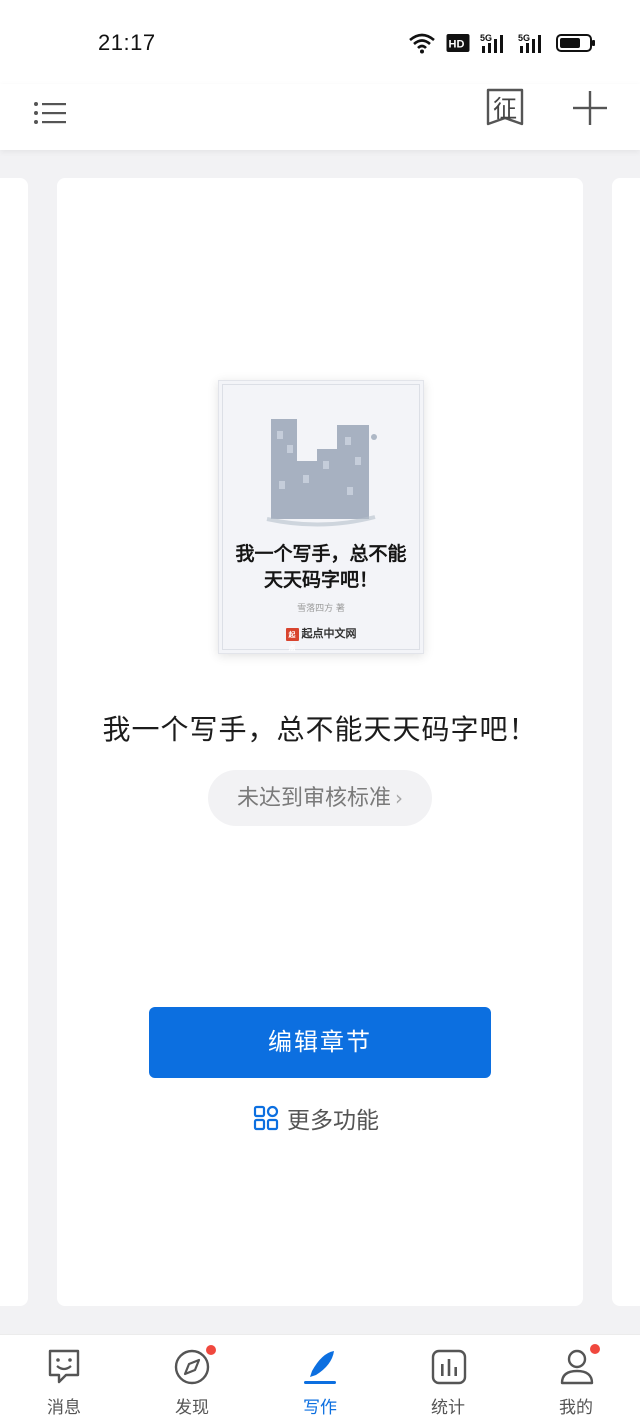 This screenshot has height=1422, width=640. Describe the element at coordinates (320, 1367) in the screenshot. I see `quill-pen-icon` at that location.